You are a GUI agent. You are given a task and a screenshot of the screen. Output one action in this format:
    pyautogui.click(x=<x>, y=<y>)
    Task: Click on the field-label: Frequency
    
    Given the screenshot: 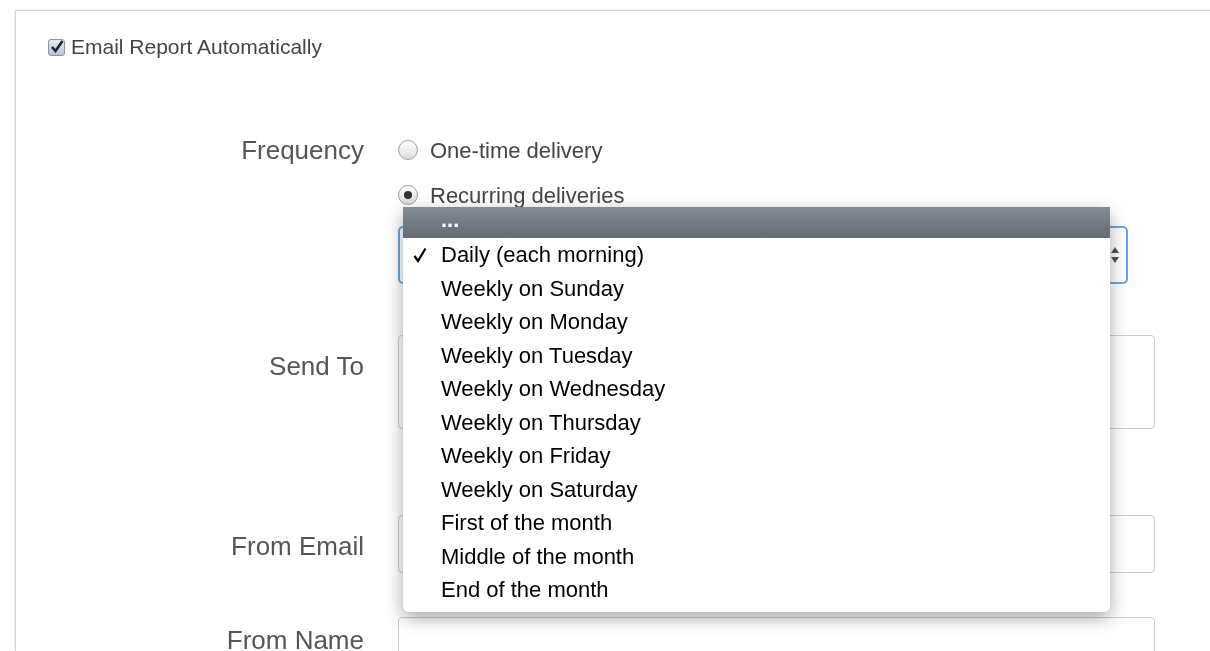 What is the action you would take?
    pyautogui.click(x=302, y=151)
    